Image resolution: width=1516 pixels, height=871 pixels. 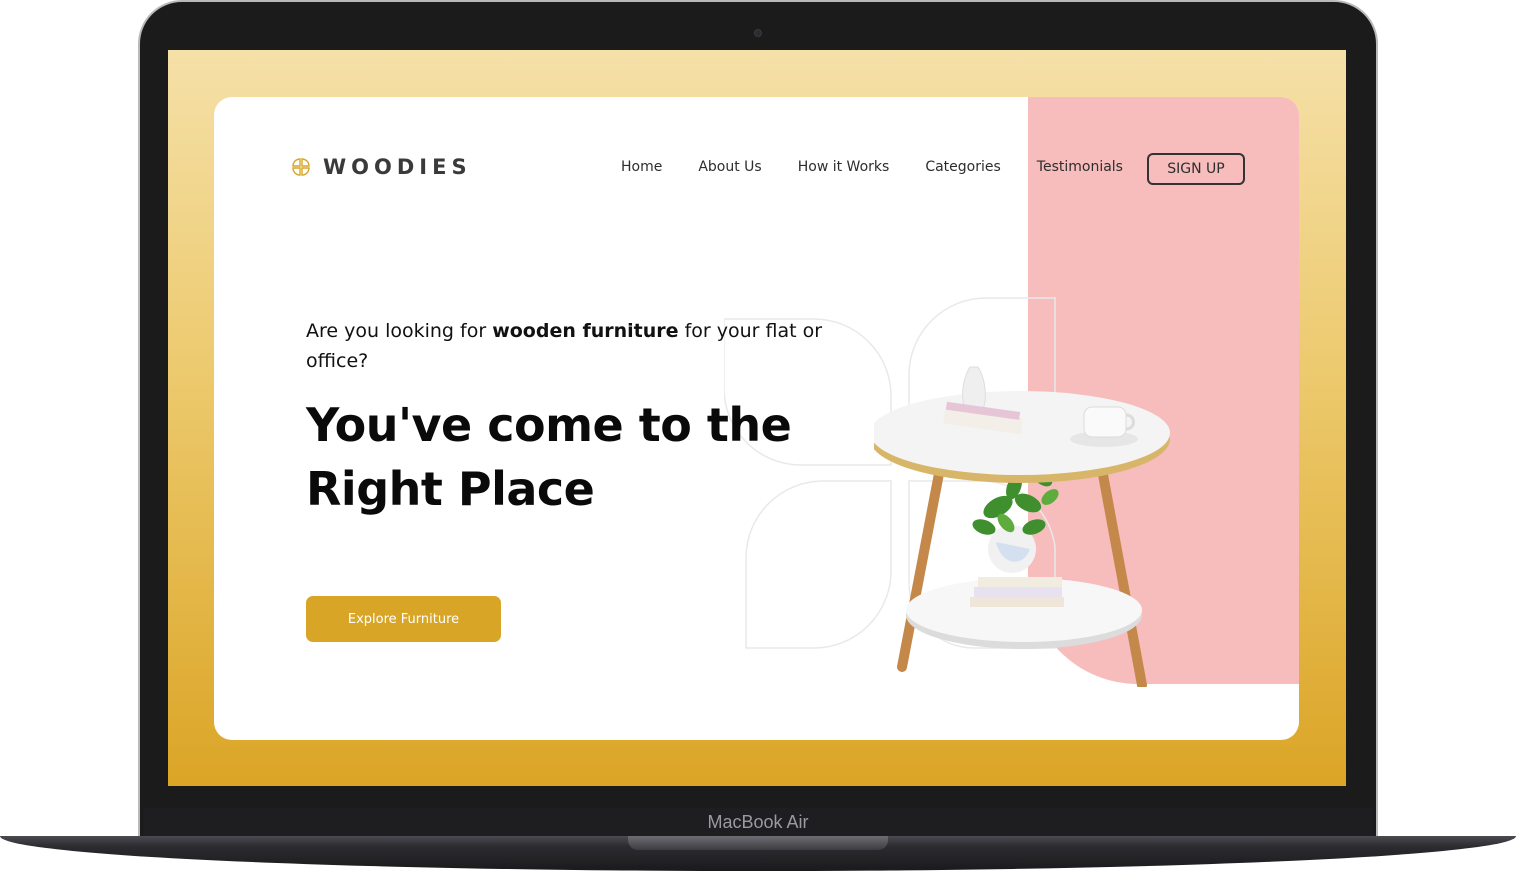 I want to click on laptop-chin: MacBook Air, so click(x=758, y=823).